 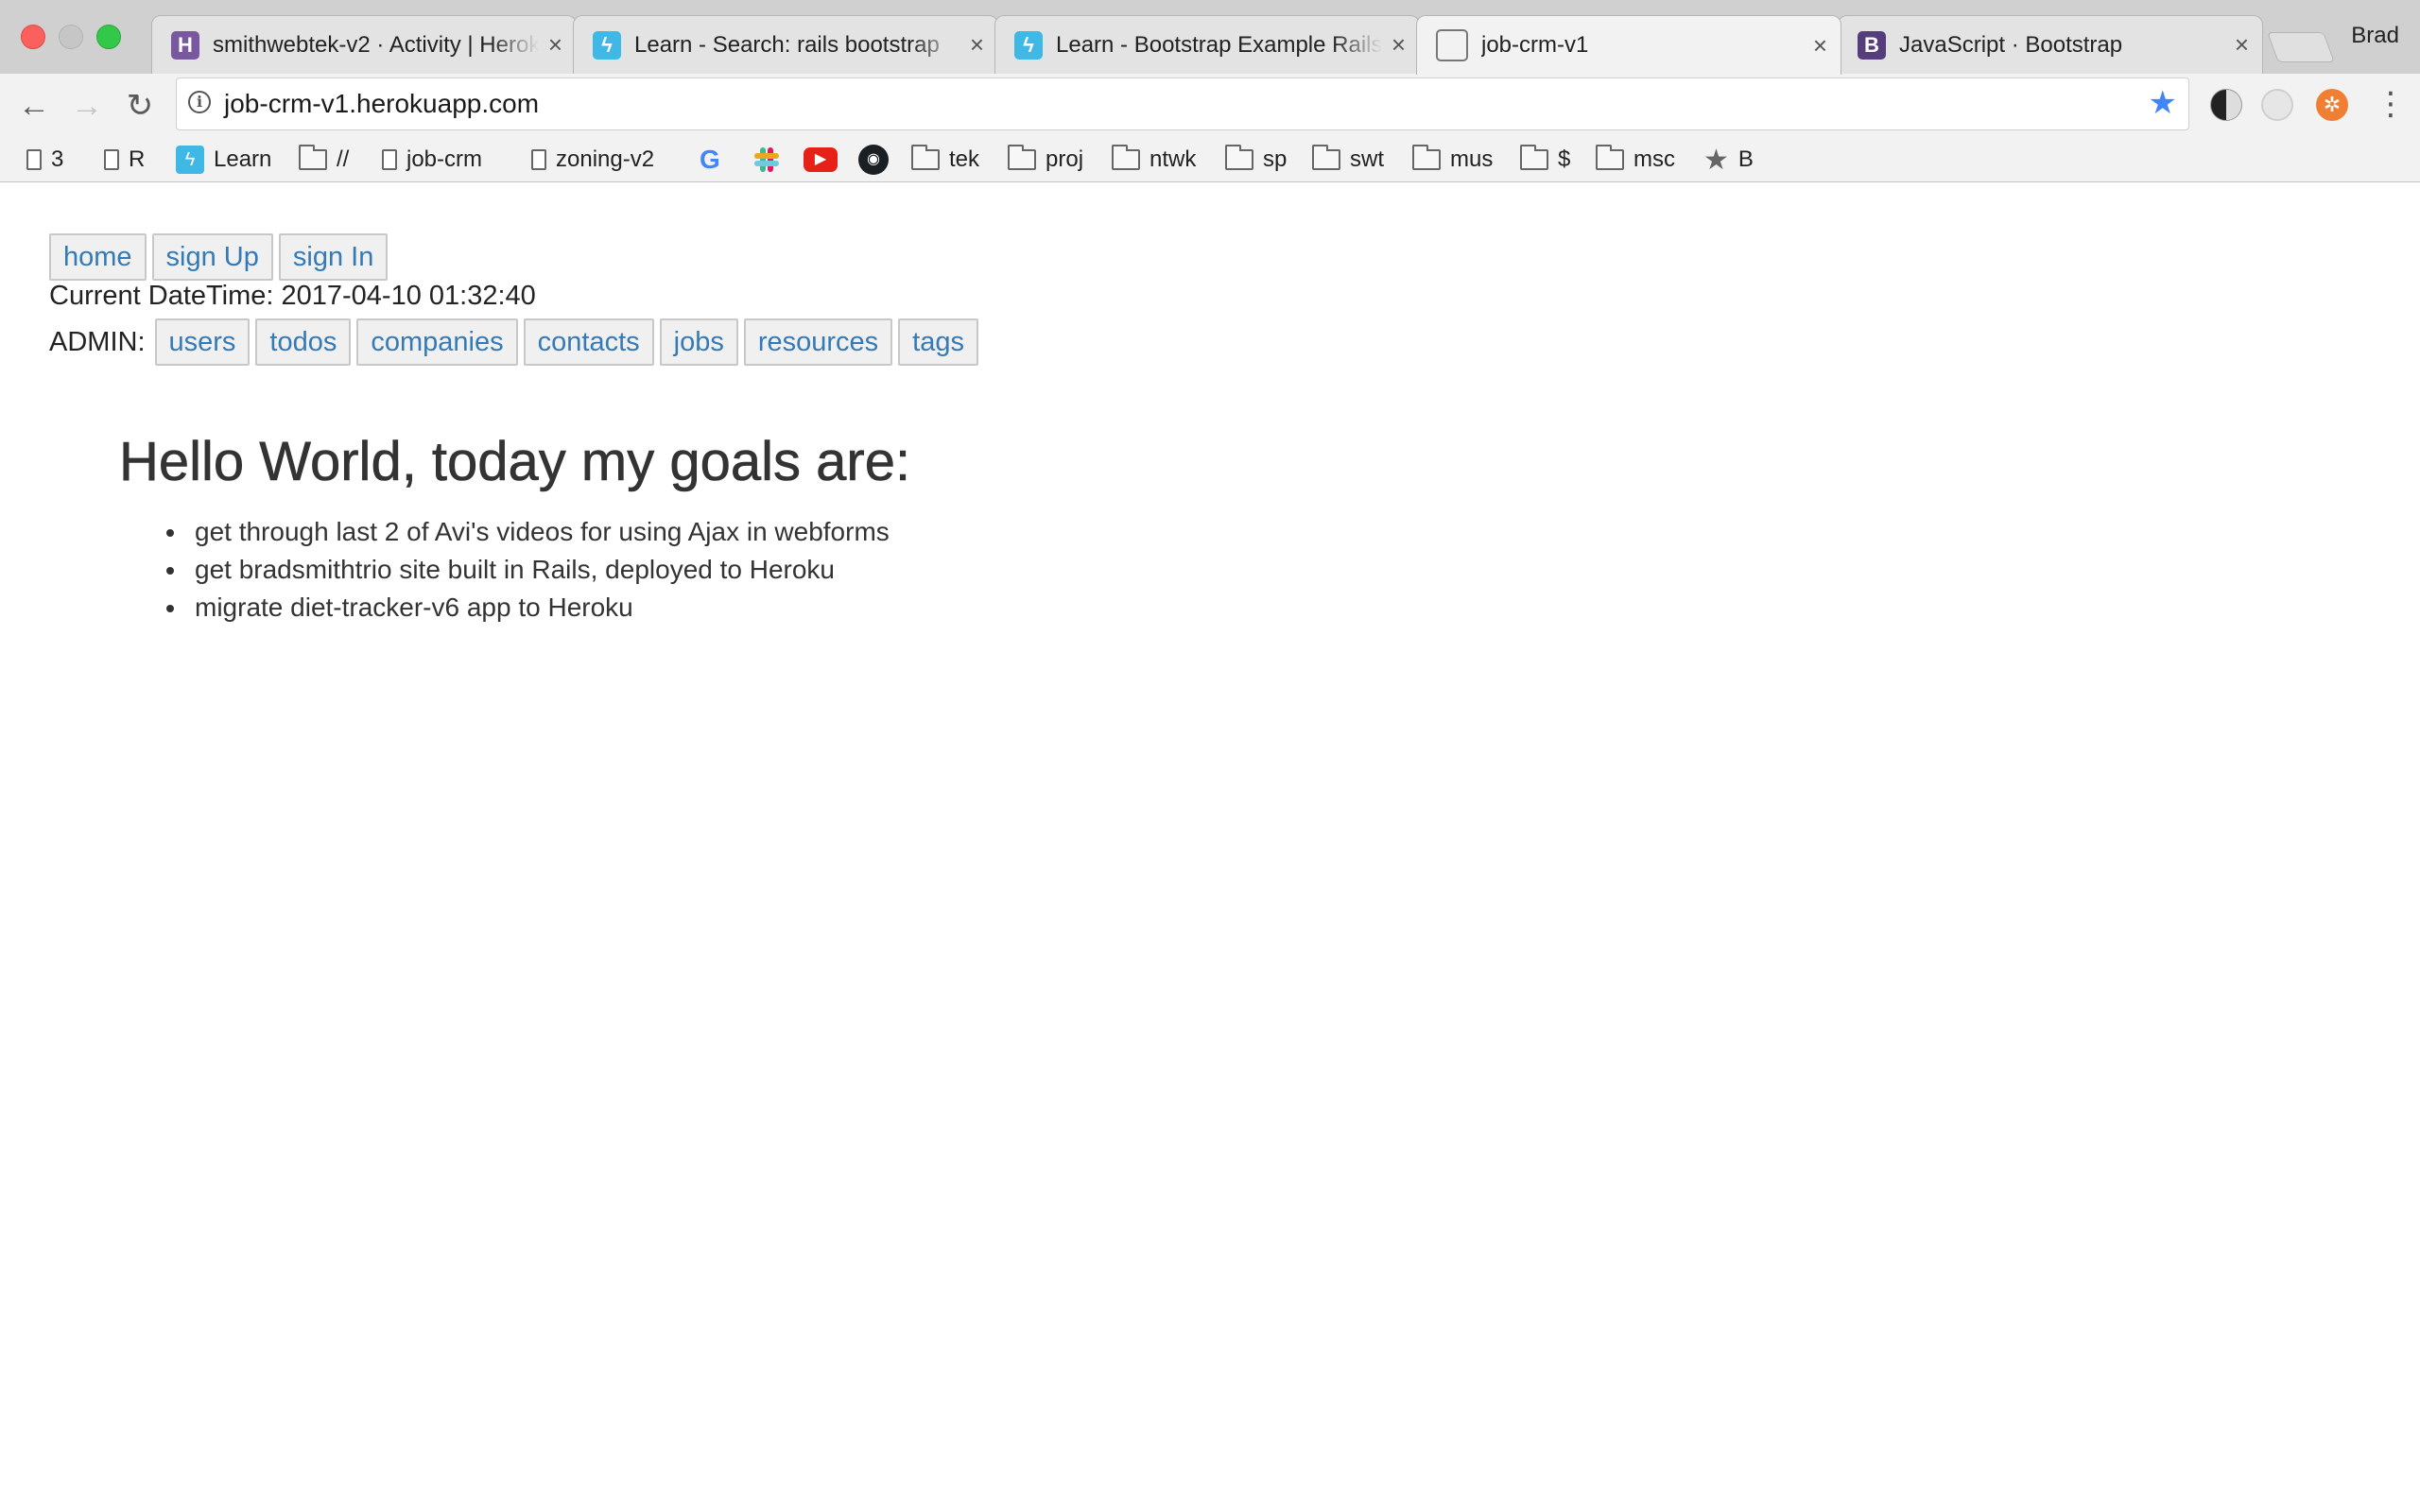 I want to click on bookmark-zoning-v2: zoning-v2, so click(x=592, y=160).